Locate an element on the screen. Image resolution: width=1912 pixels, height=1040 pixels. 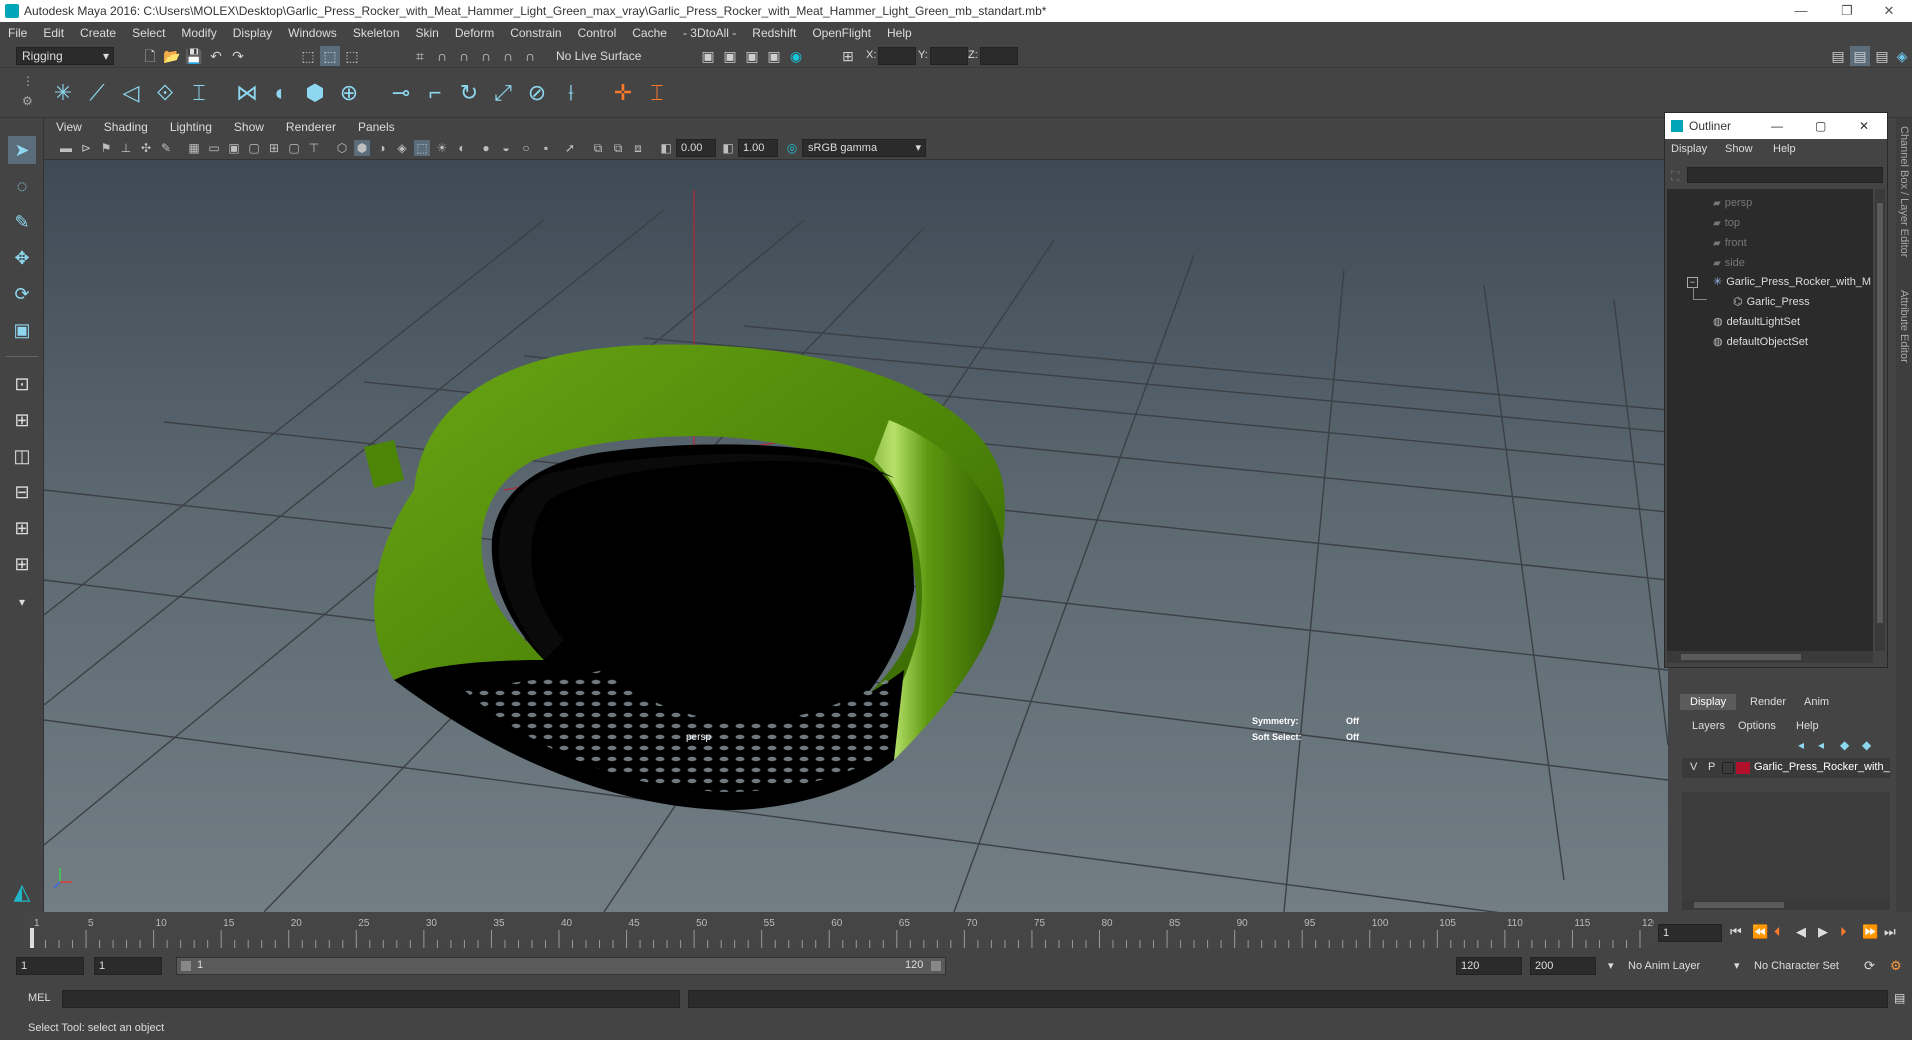
insert-joint-icon: ⟐ is located at coordinates (165, 93).